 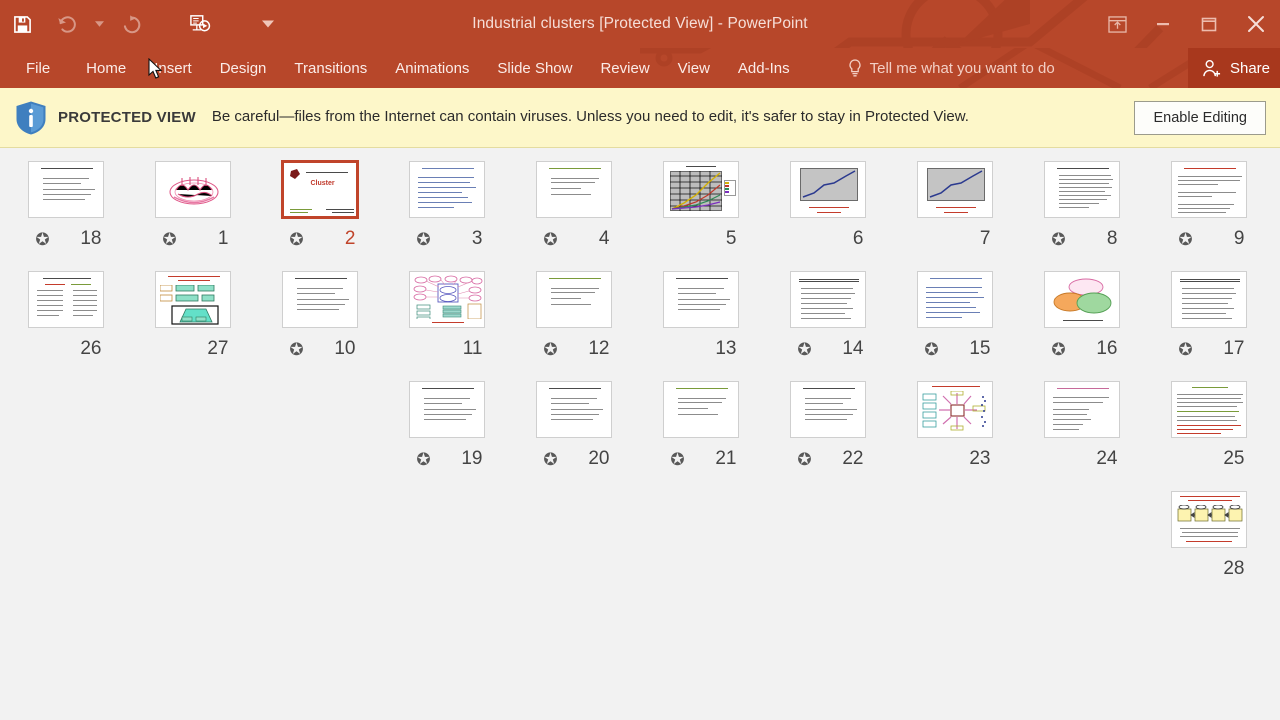 I want to click on slide-cell: ✪ 23, so click(x=954, y=426).